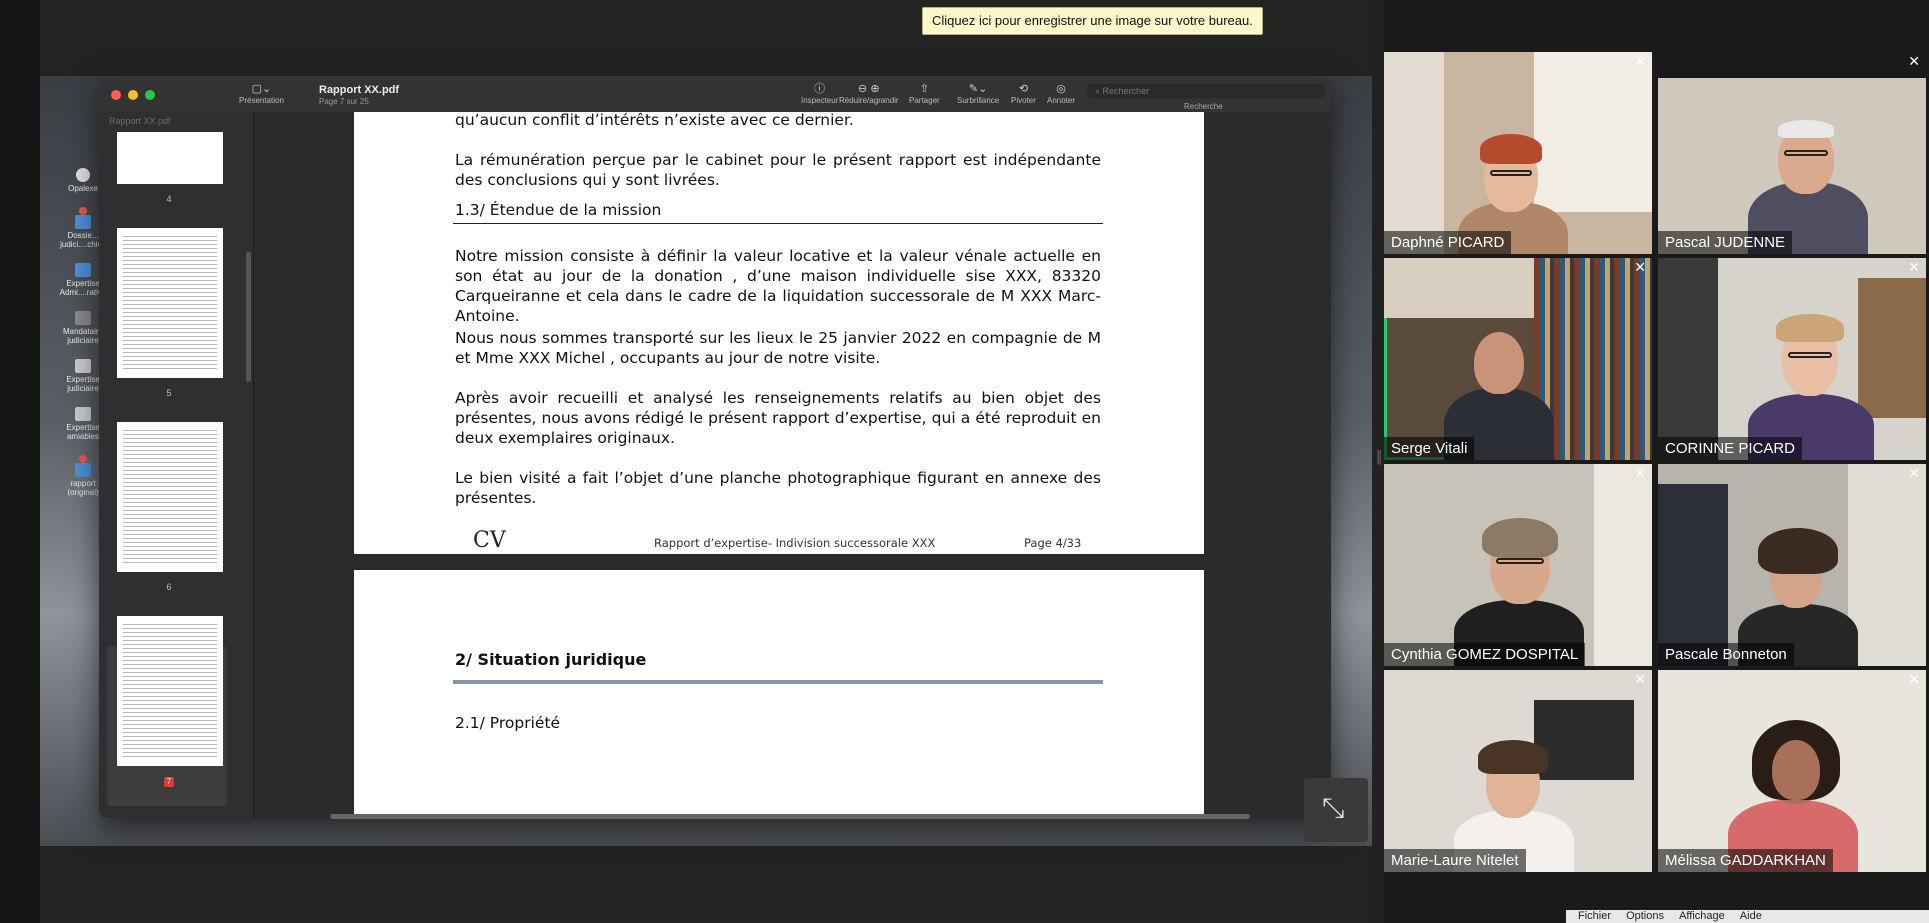 The height and width of the screenshot is (923, 1929). I want to click on participant-name: Pascale Bonneton, so click(1726, 654).